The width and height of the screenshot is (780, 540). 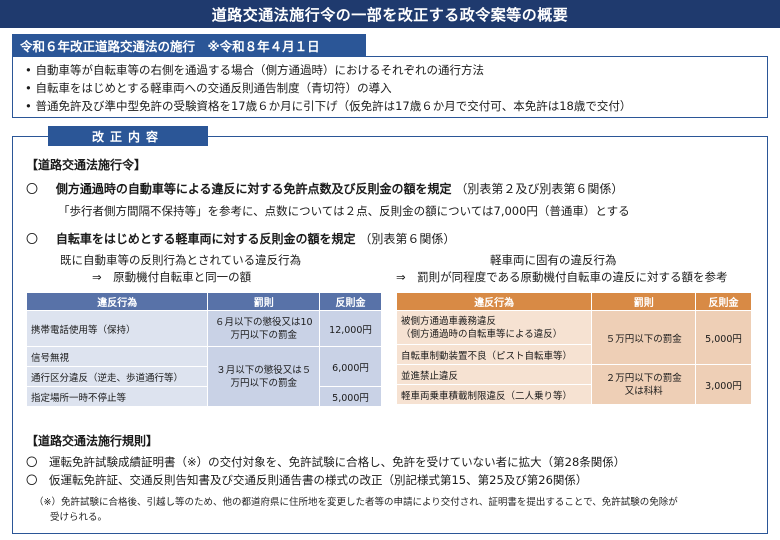 I want to click on table-cell: 自転車制動装置不良（ピスト自転車等）, so click(x=494, y=354).